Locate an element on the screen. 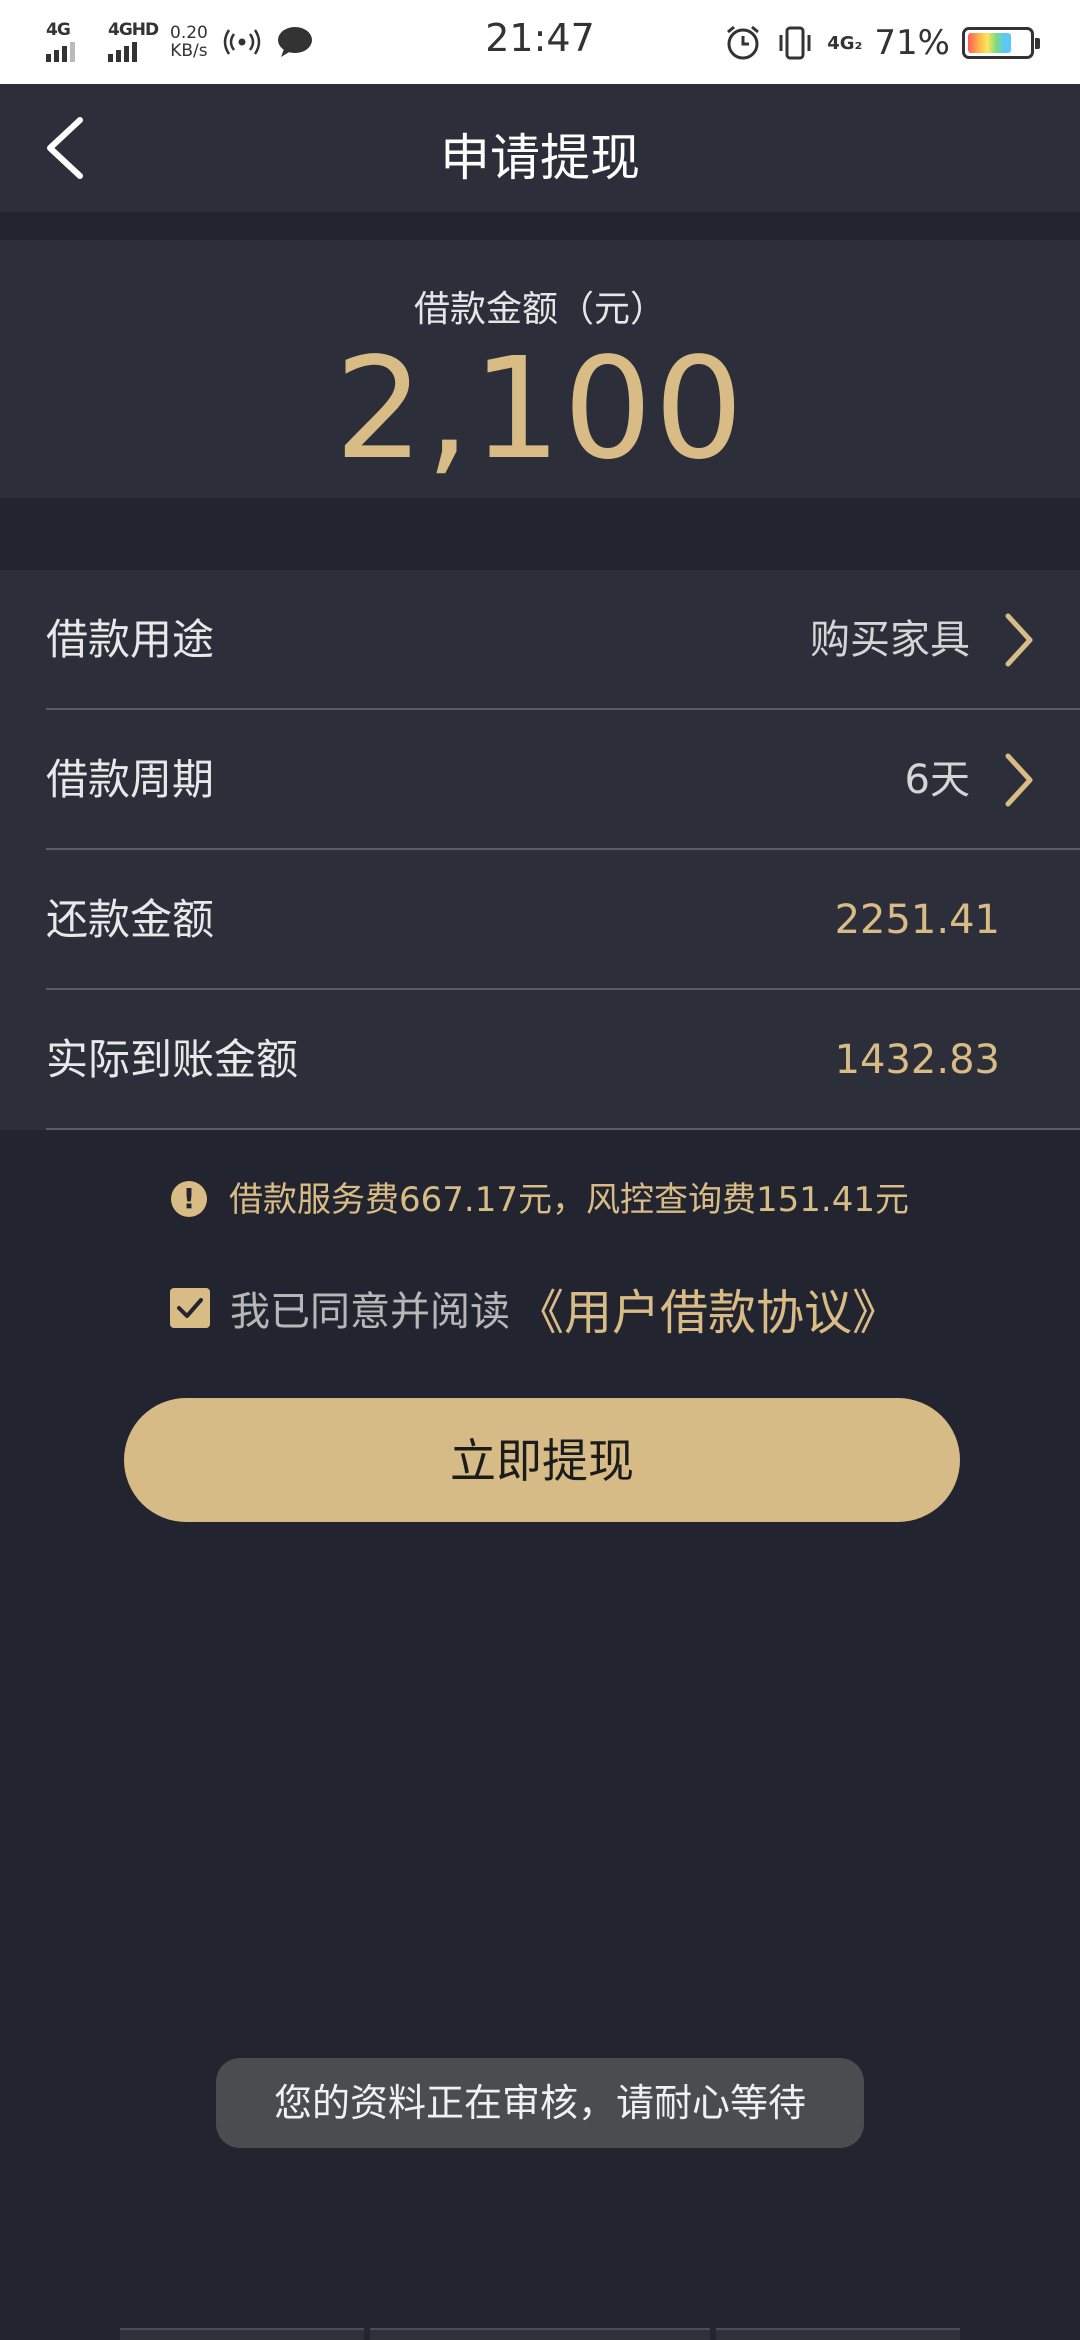 This screenshot has width=1080, height=2340. amount-card: 借款金额（元） 2,100 is located at coordinates (540, 369).